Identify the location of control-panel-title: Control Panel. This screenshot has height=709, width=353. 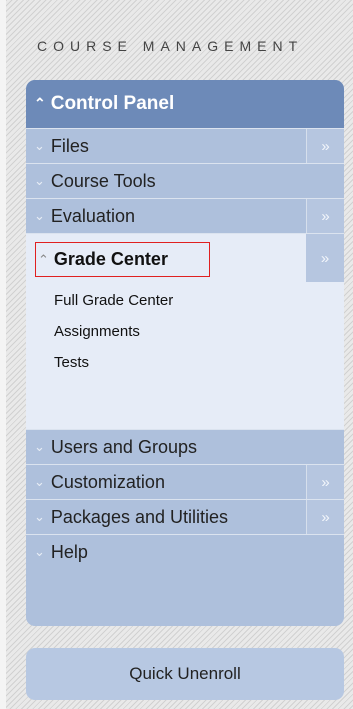
(112, 103).